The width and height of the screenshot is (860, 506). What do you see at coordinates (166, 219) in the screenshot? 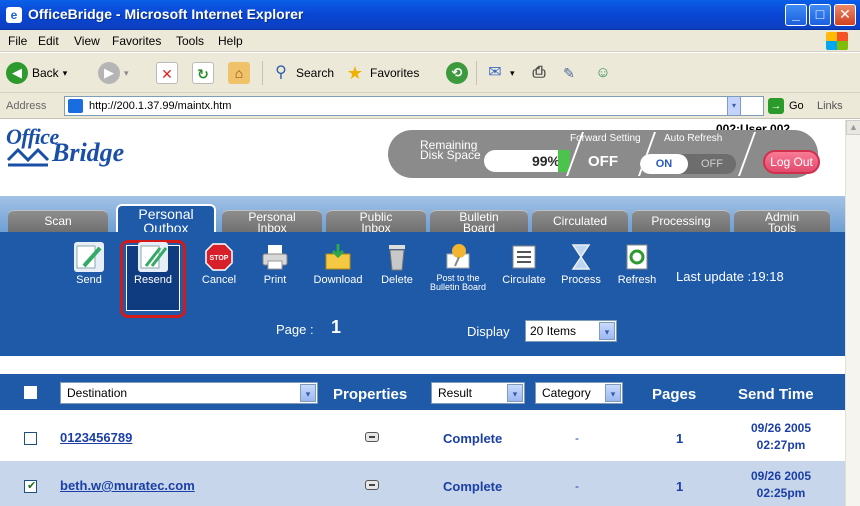
I see `tab-personal-outbox: Personal Outbox` at bounding box center [166, 219].